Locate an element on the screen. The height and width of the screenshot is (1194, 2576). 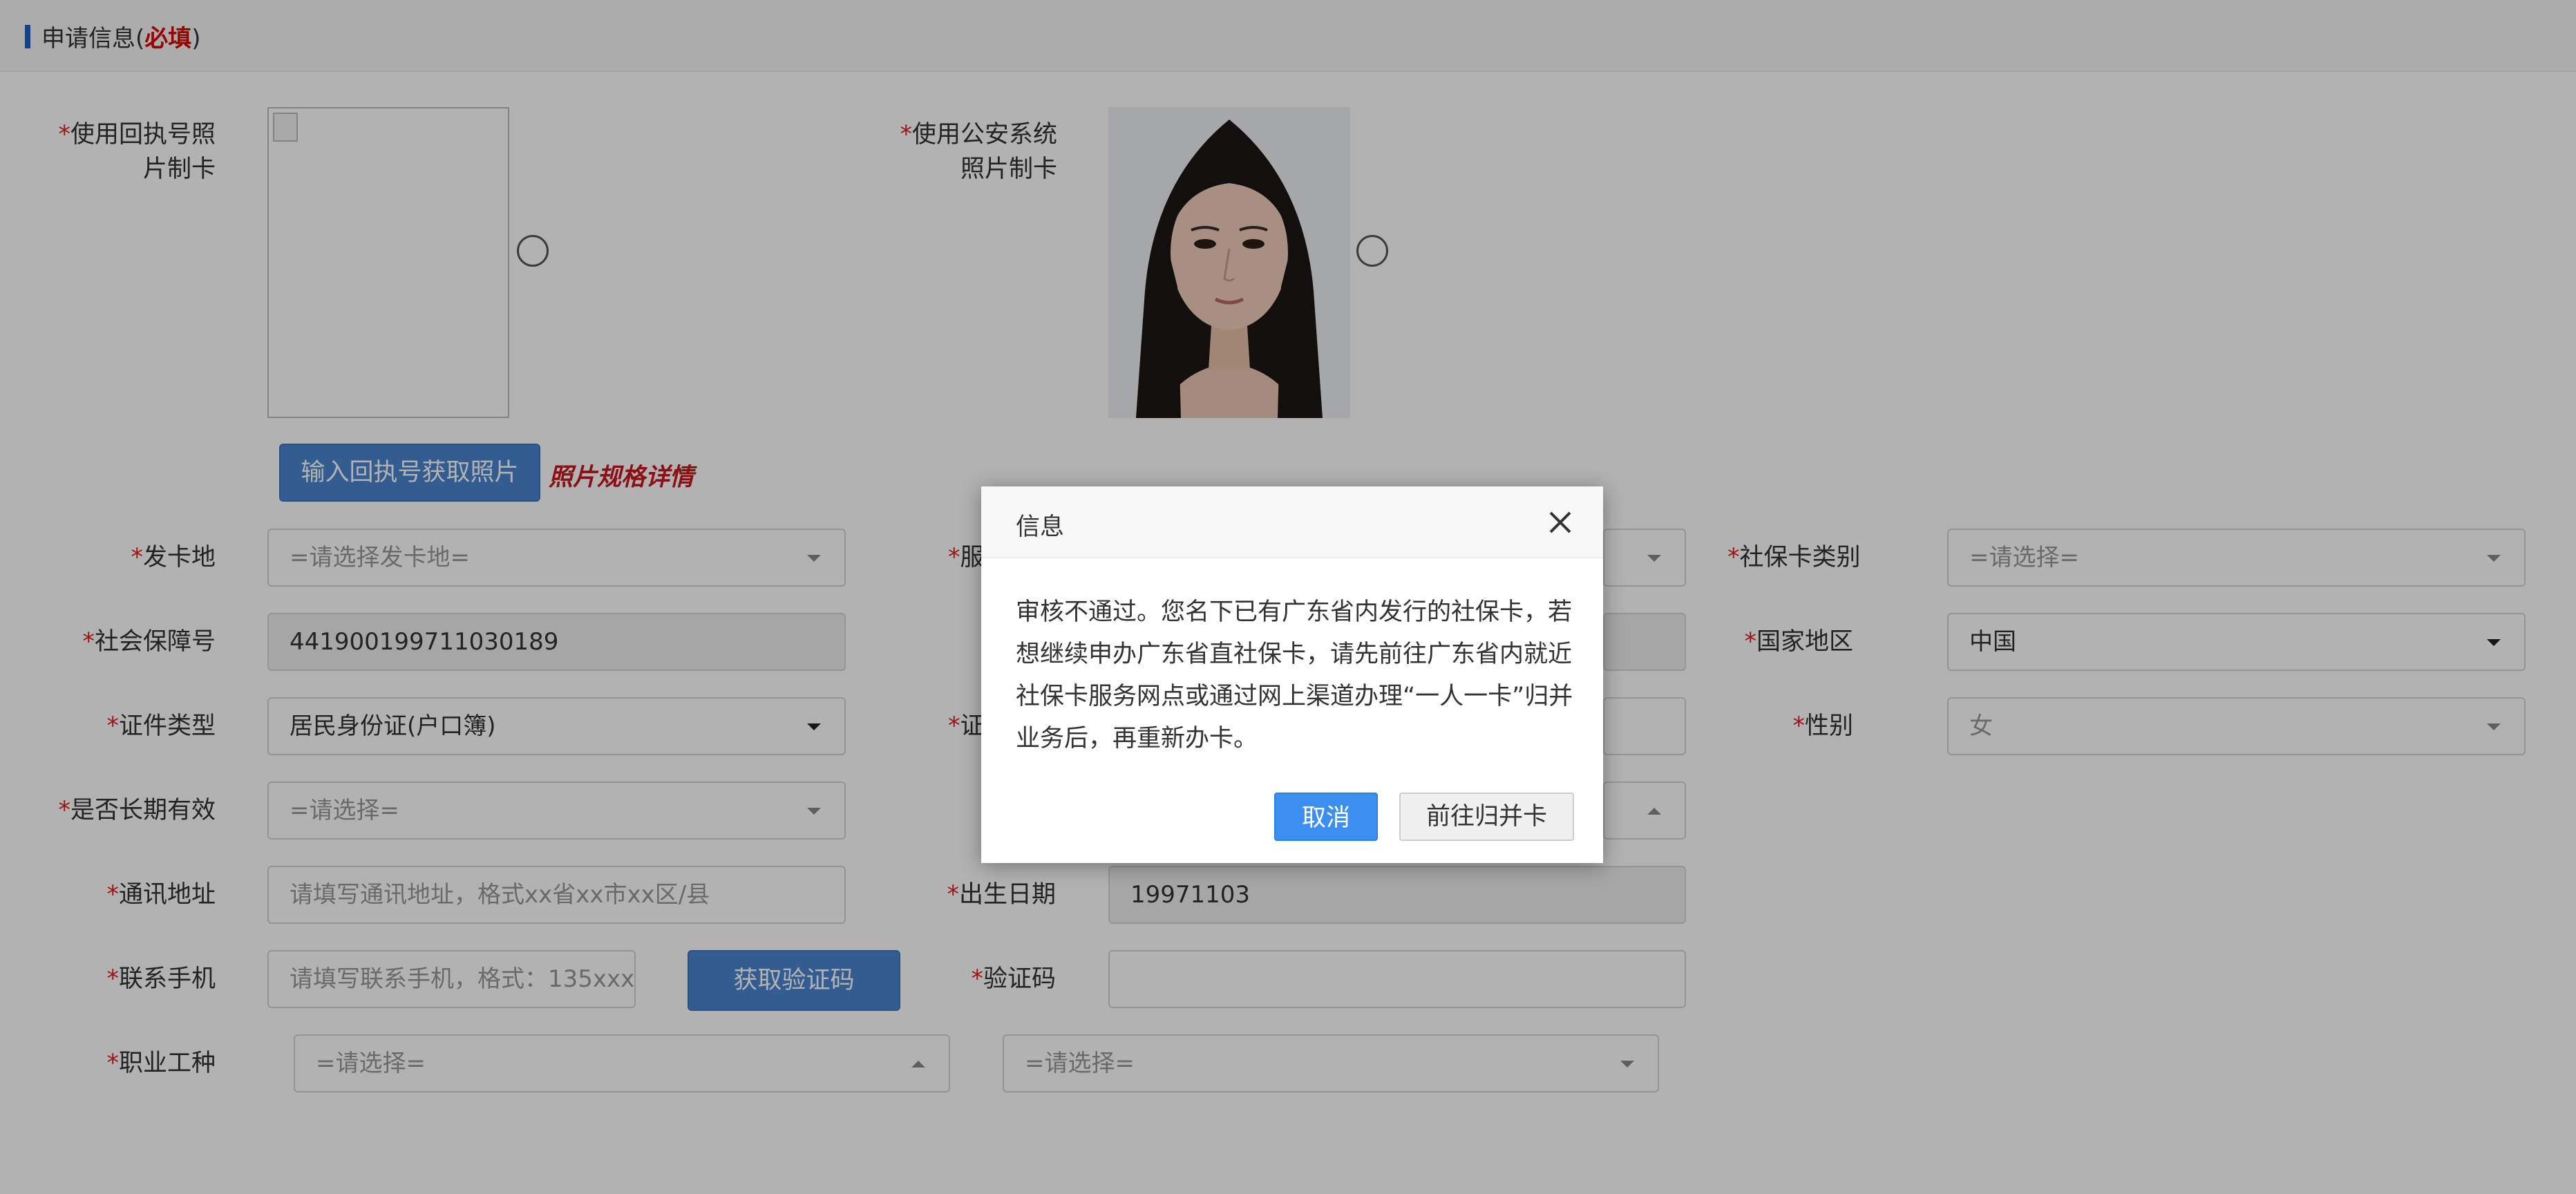
close-icon is located at coordinates (1560, 522).